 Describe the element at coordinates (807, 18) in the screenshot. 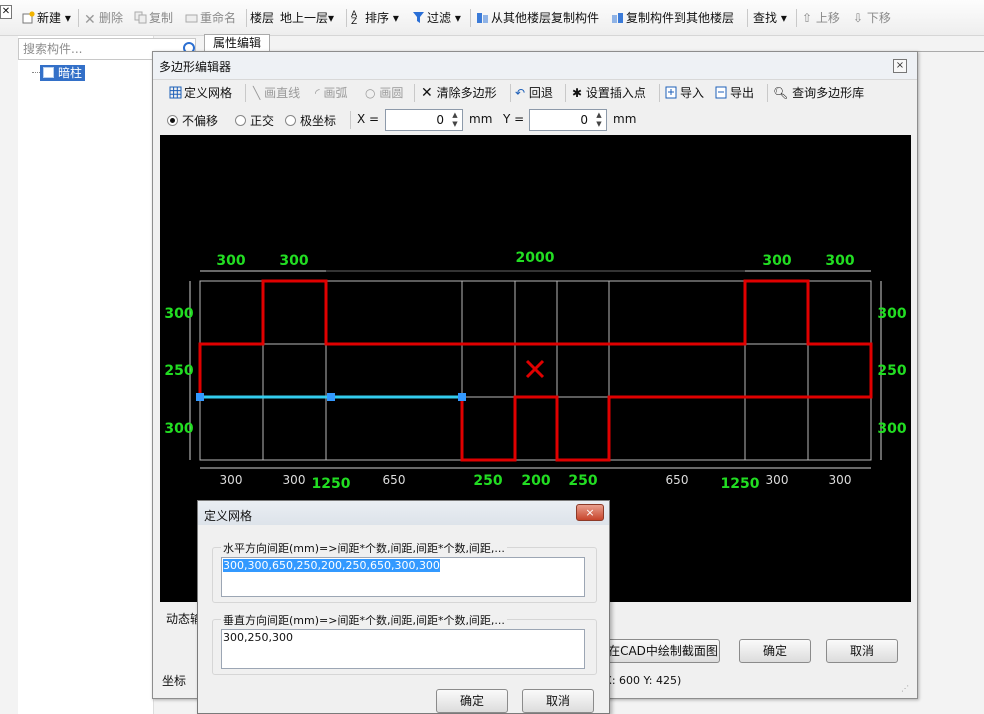

I see `arrow-up-icon: ⇧` at that location.